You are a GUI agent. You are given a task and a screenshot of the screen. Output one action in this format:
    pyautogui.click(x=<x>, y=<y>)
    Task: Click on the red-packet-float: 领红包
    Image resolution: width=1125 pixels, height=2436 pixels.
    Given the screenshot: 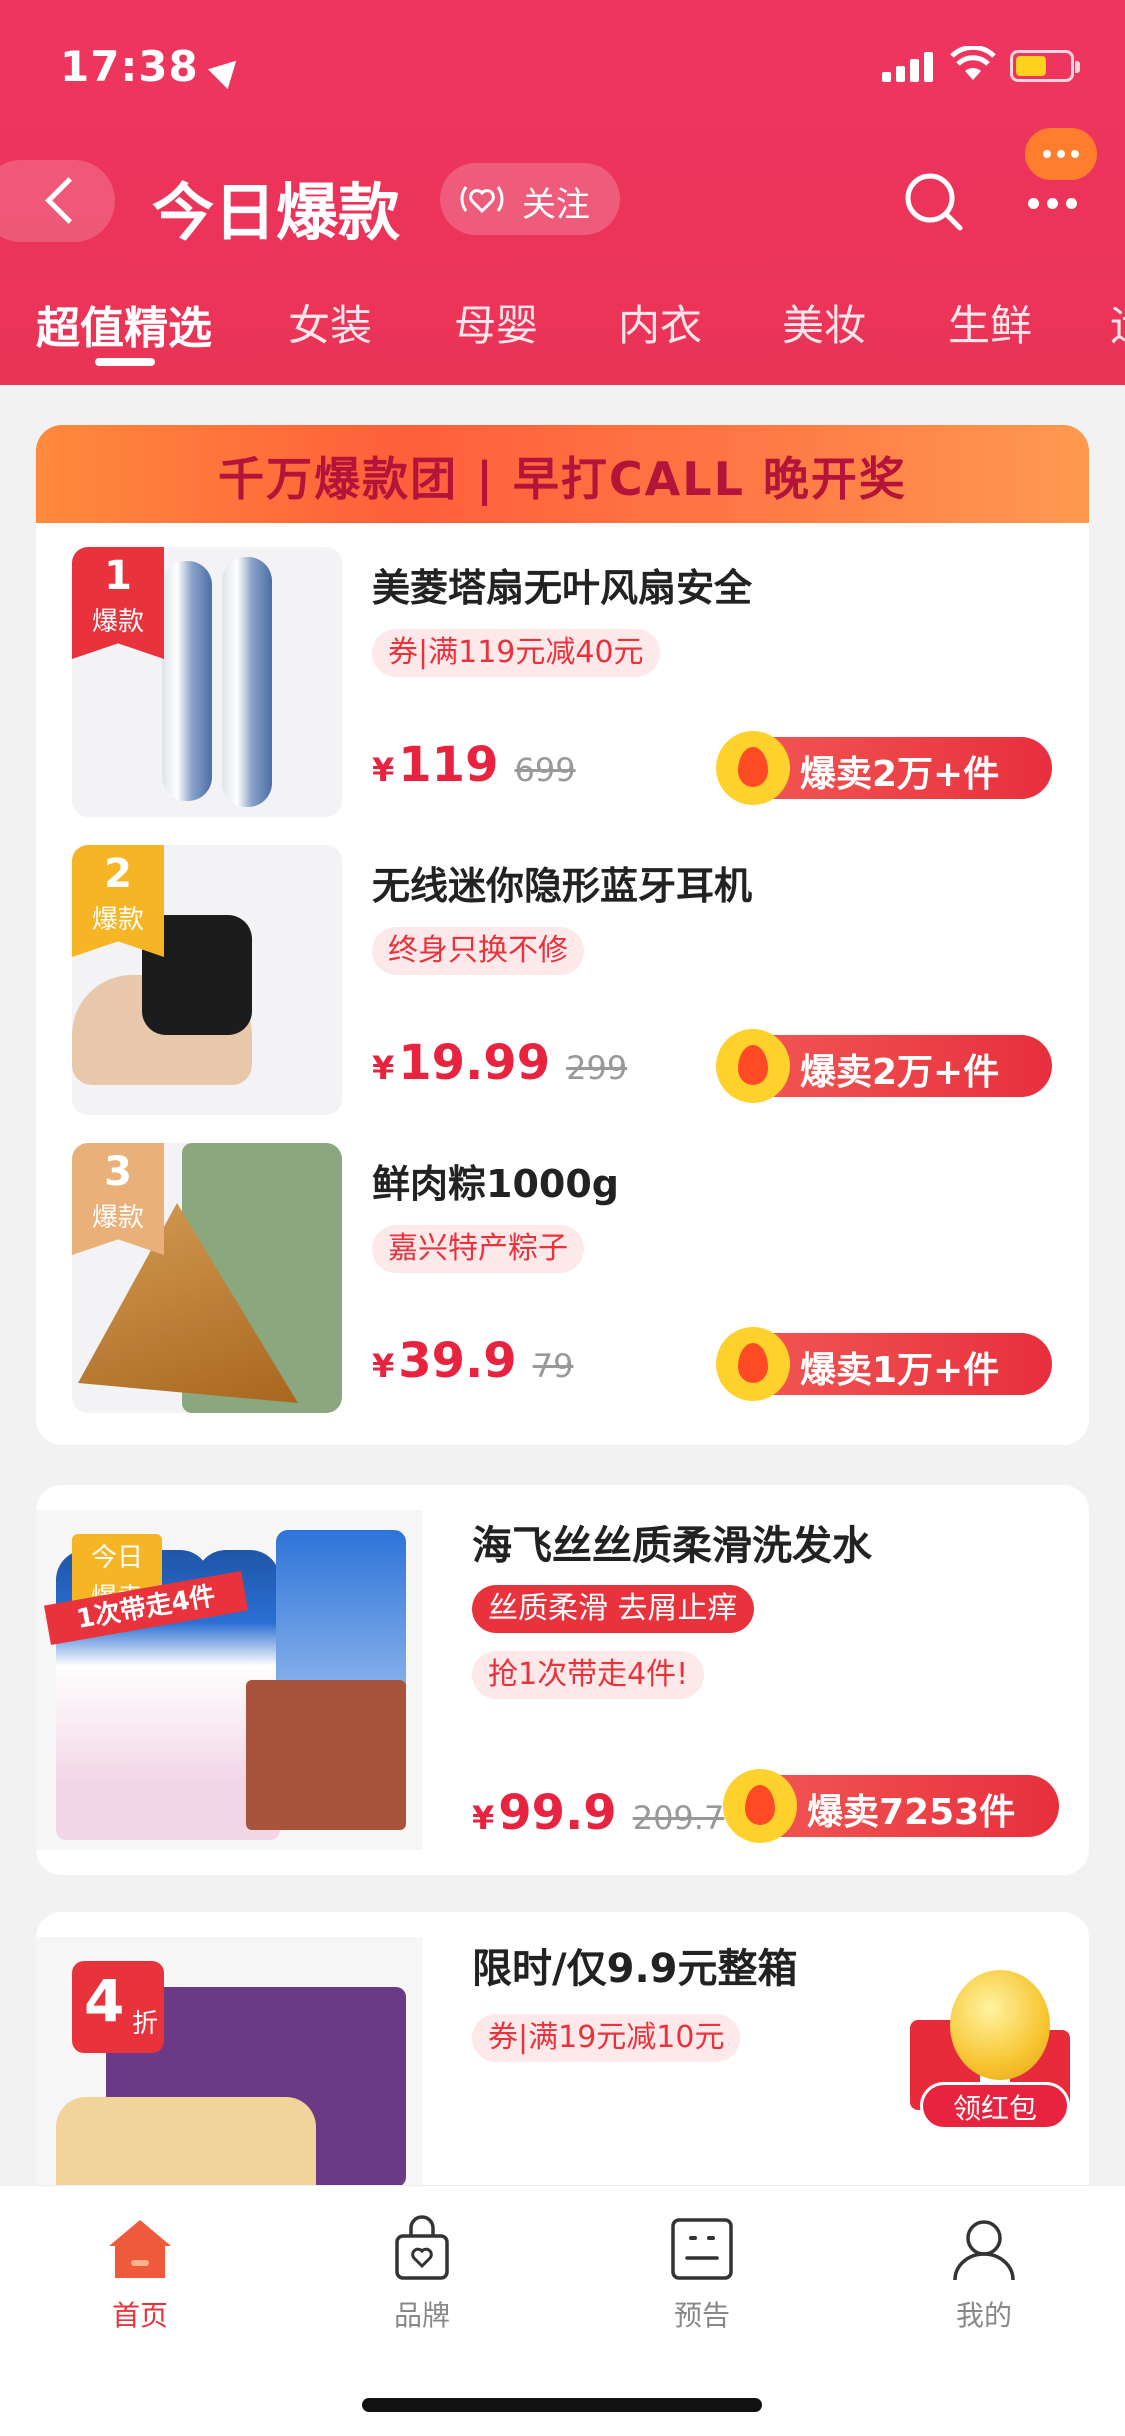 What is the action you would take?
    pyautogui.click(x=990, y=2055)
    